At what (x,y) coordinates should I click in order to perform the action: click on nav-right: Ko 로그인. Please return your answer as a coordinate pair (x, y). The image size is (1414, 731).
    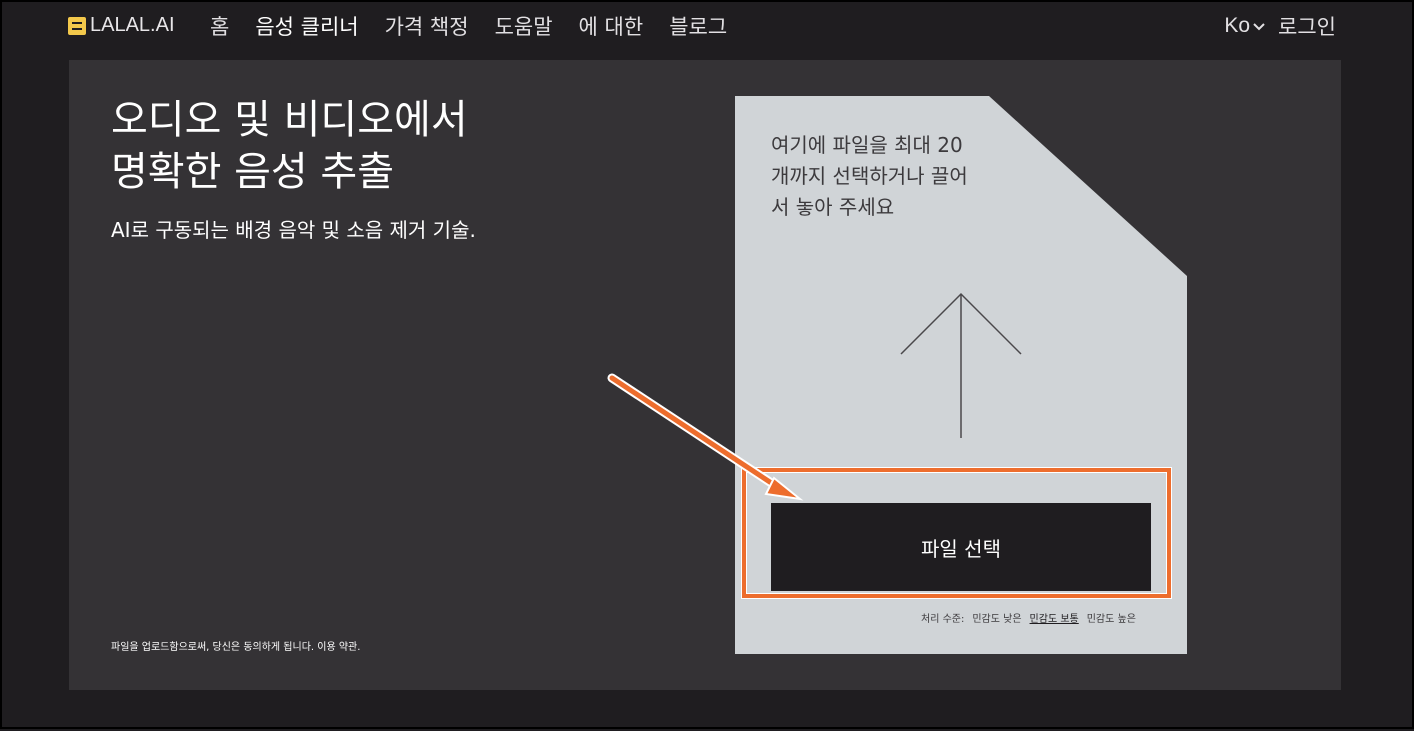
    Looking at the image, I should click on (1280, 26).